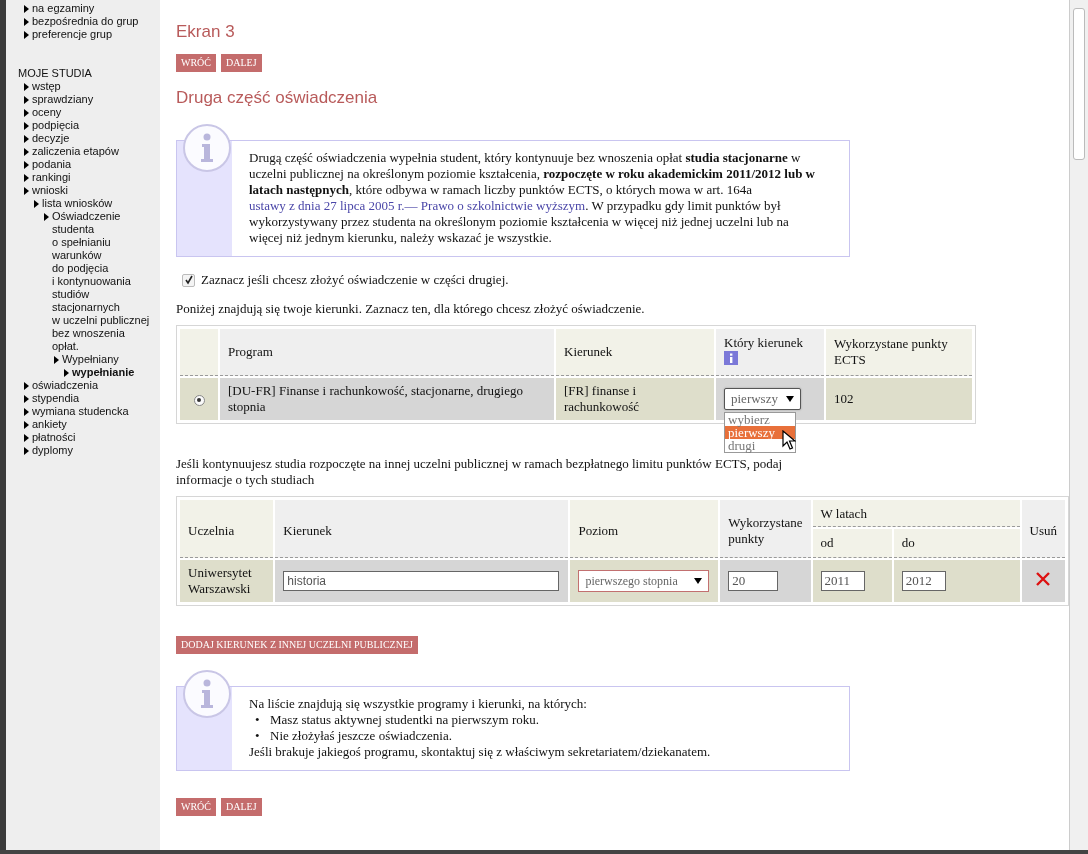  I want to click on select-field: pierwszy, so click(762, 399).